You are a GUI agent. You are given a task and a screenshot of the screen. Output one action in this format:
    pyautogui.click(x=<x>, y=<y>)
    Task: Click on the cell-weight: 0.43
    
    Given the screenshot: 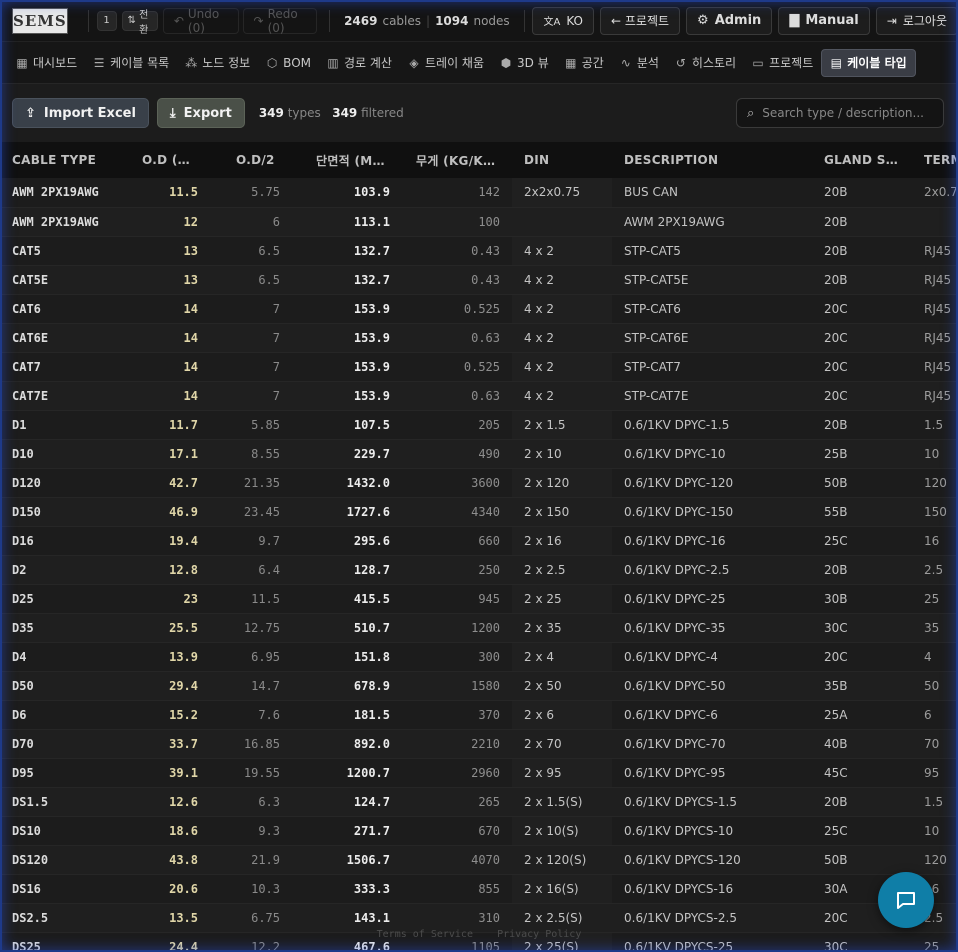 What is the action you would take?
    pyautogui.click(x=457, y=251)
    